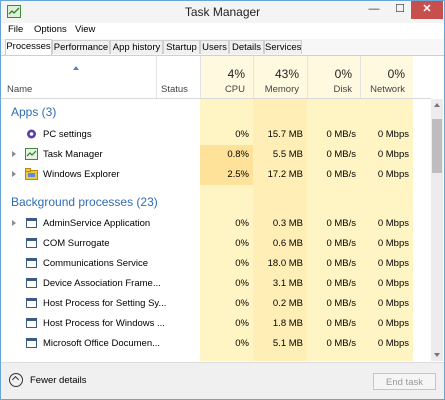 This screenshot has width=445, height=400. Describe the element at coordinates (16, 380) in the screenshot. I see `chevron-up-circle-icon` at that location.